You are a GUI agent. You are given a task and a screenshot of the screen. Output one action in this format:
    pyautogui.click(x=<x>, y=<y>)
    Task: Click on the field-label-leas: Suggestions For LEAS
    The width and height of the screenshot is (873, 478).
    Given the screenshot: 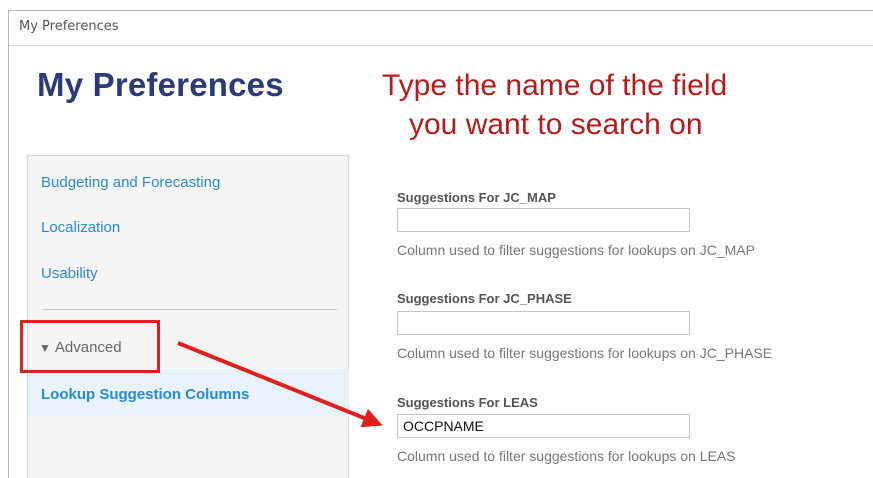 What is the action you would take?
    pyautogui.click(x=467, y=402)
    